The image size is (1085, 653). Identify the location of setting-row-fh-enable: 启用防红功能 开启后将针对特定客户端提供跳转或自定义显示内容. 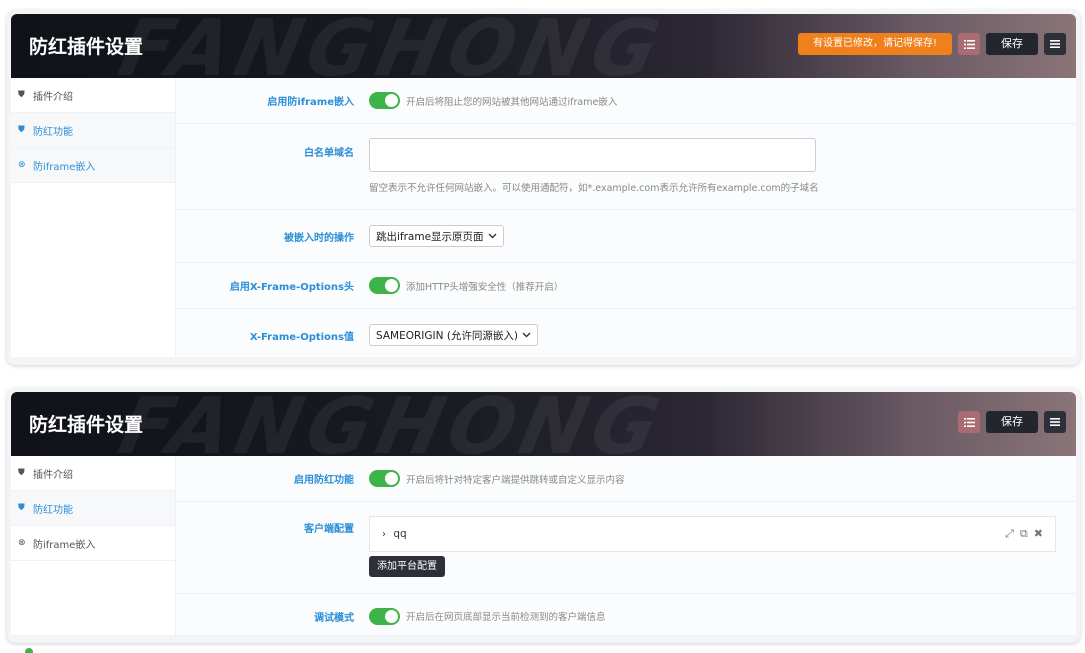
(626, 479).